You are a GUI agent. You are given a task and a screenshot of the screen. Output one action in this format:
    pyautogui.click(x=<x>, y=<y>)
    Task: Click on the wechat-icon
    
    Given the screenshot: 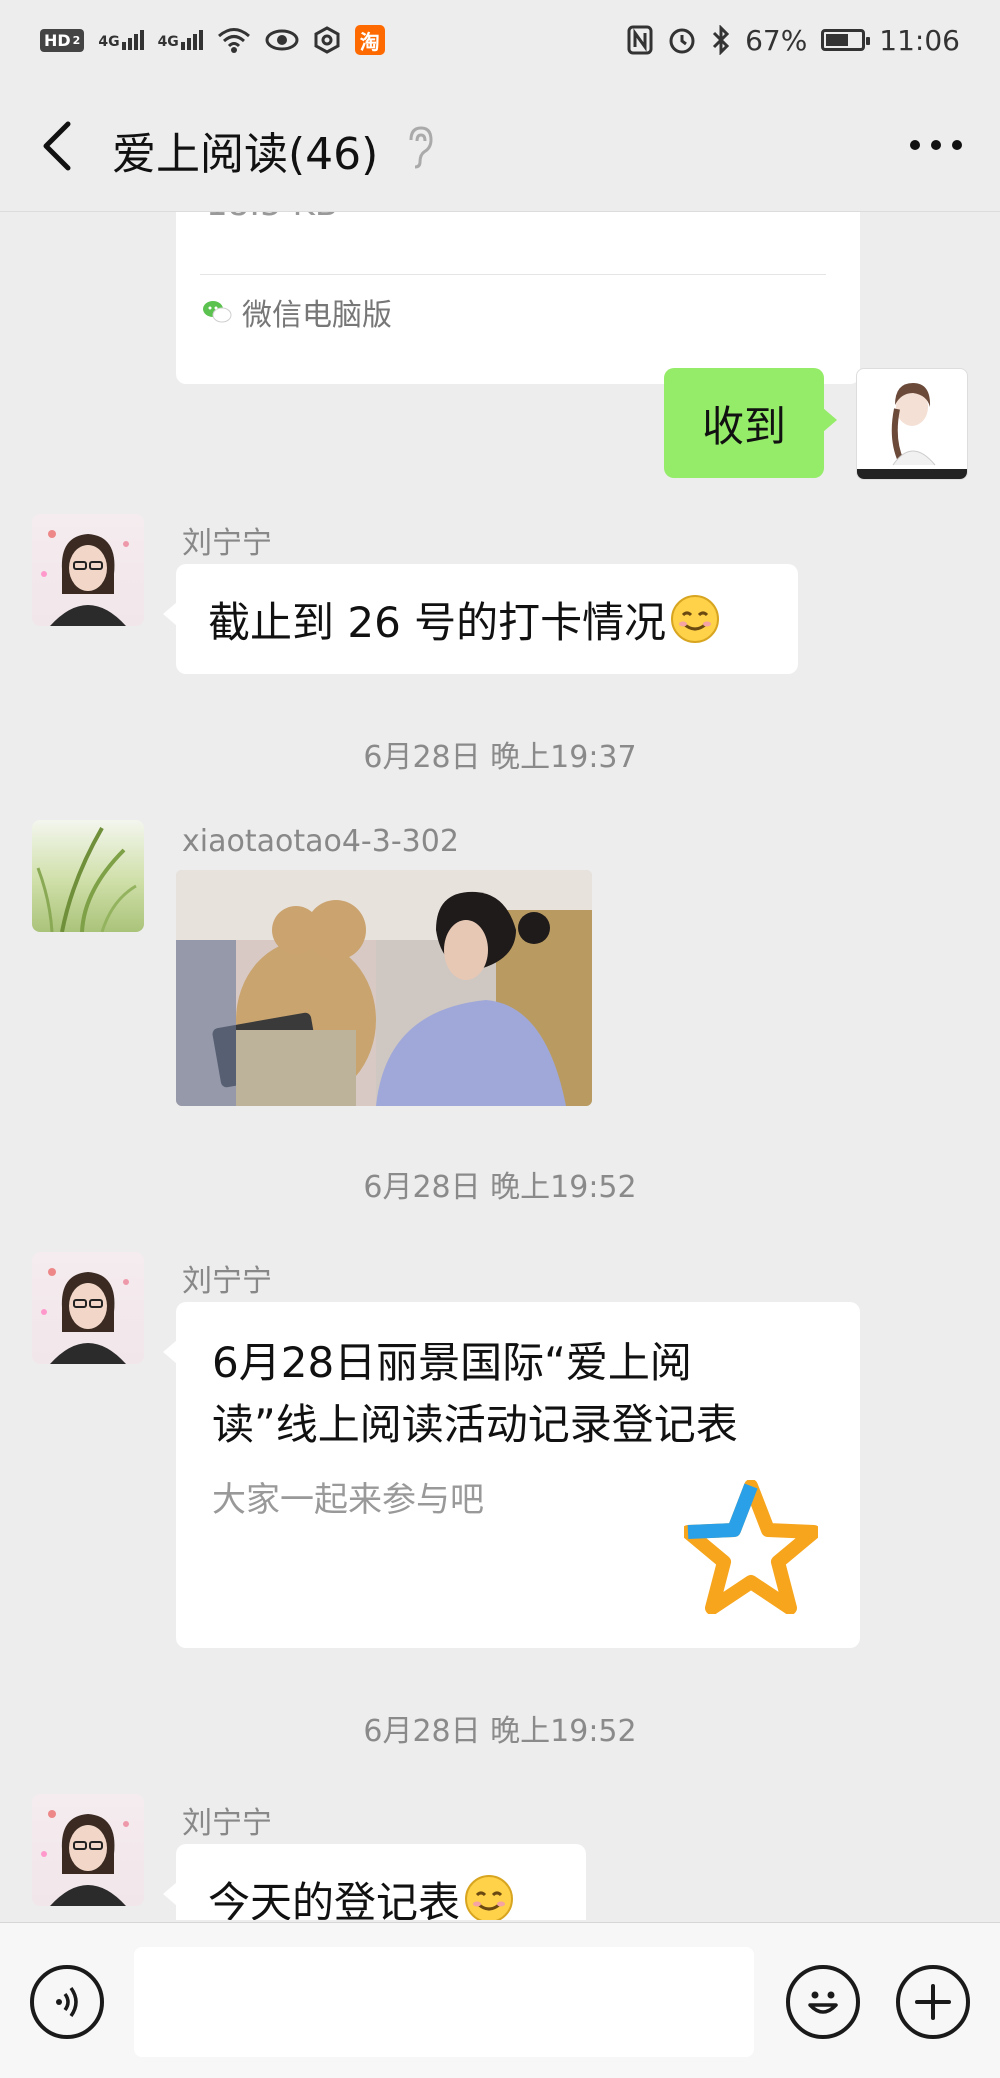 What is the action you would take?
    pyautogui.click(x=217, y=312)
    